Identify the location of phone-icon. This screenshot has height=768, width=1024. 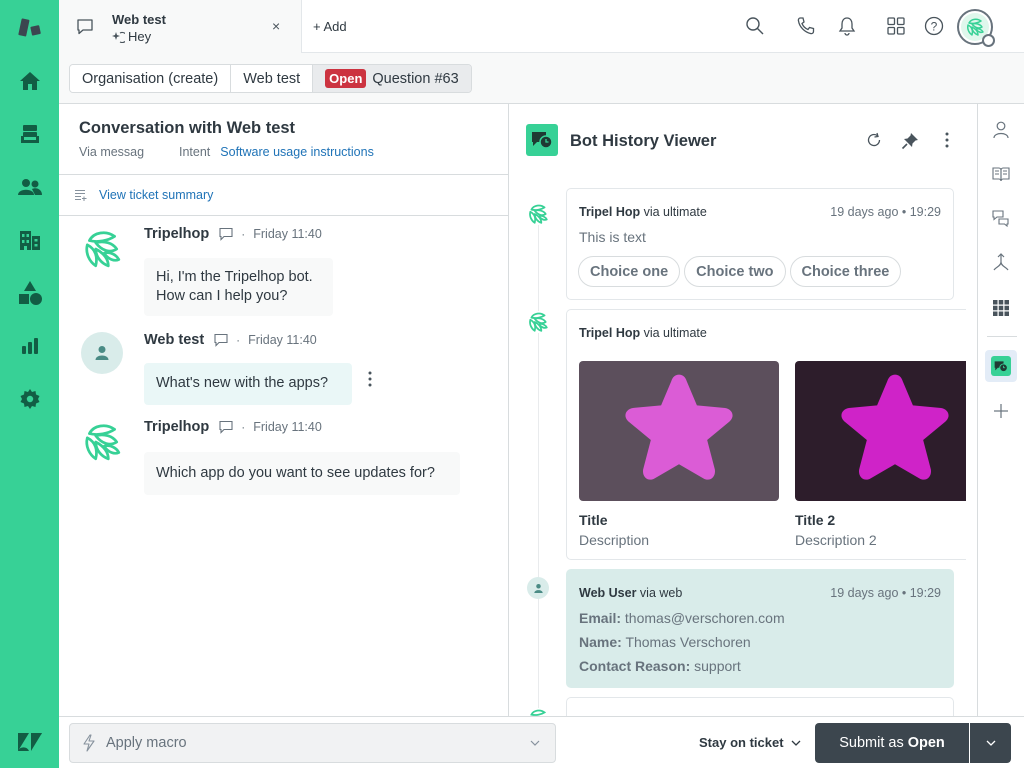
(806, 27).